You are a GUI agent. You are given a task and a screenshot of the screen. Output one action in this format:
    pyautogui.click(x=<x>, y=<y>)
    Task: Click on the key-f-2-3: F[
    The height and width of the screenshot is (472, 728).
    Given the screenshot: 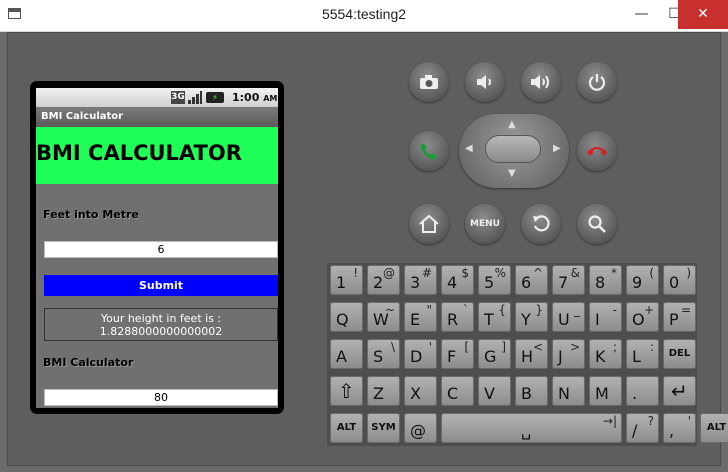 What is the action you would take?
    pyautogui.click(x=457, y=354)
    